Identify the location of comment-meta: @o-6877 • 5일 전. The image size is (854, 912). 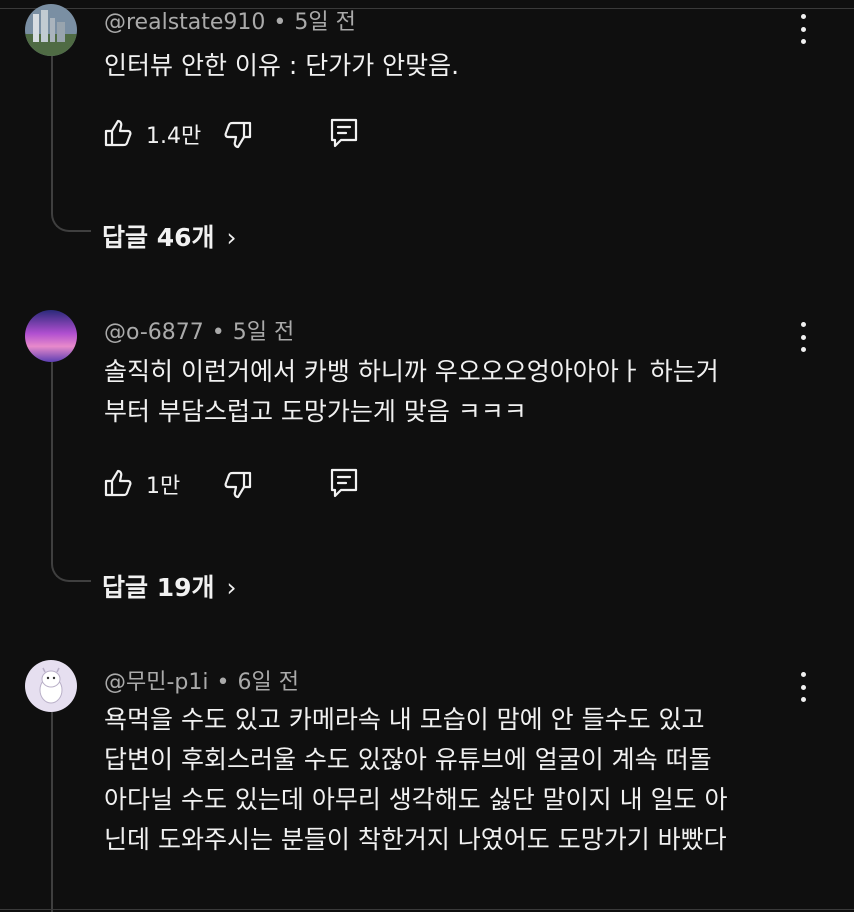
(199, 330).